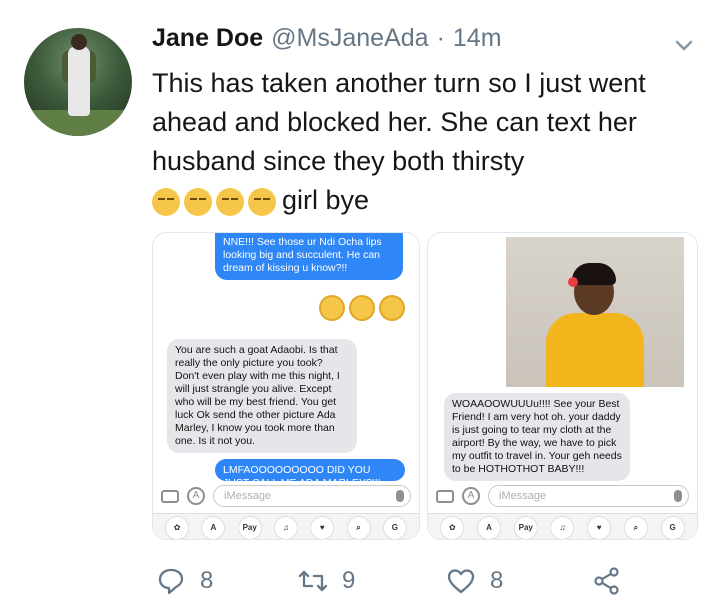  I want to click on chevron-down-icon, so click(684, 45).